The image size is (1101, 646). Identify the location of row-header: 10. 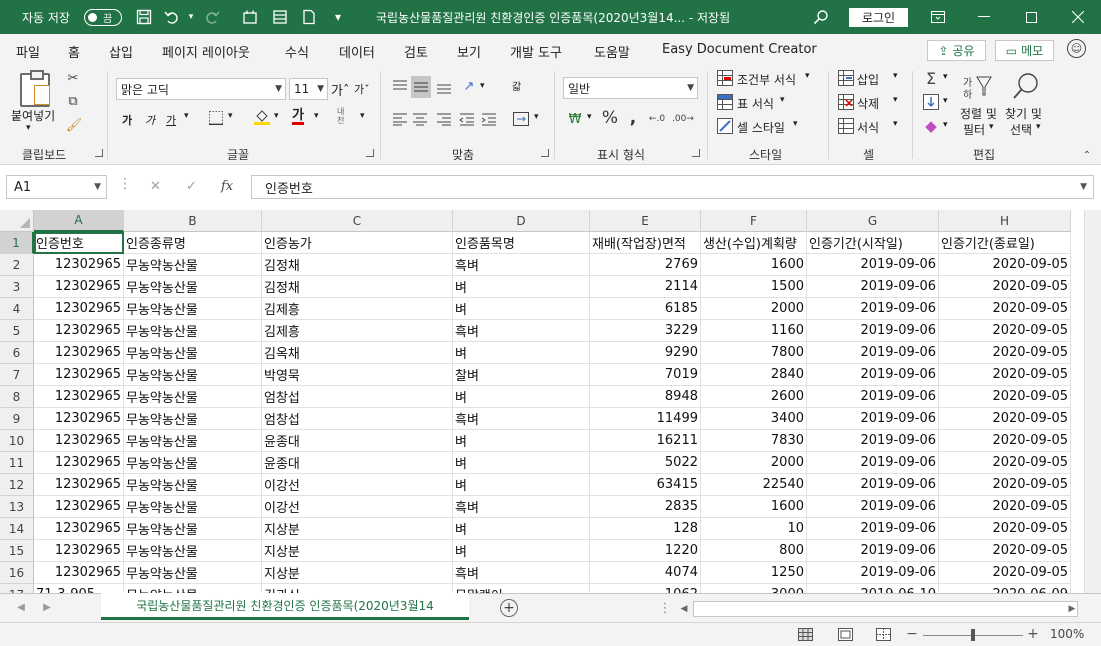
(17, 441).